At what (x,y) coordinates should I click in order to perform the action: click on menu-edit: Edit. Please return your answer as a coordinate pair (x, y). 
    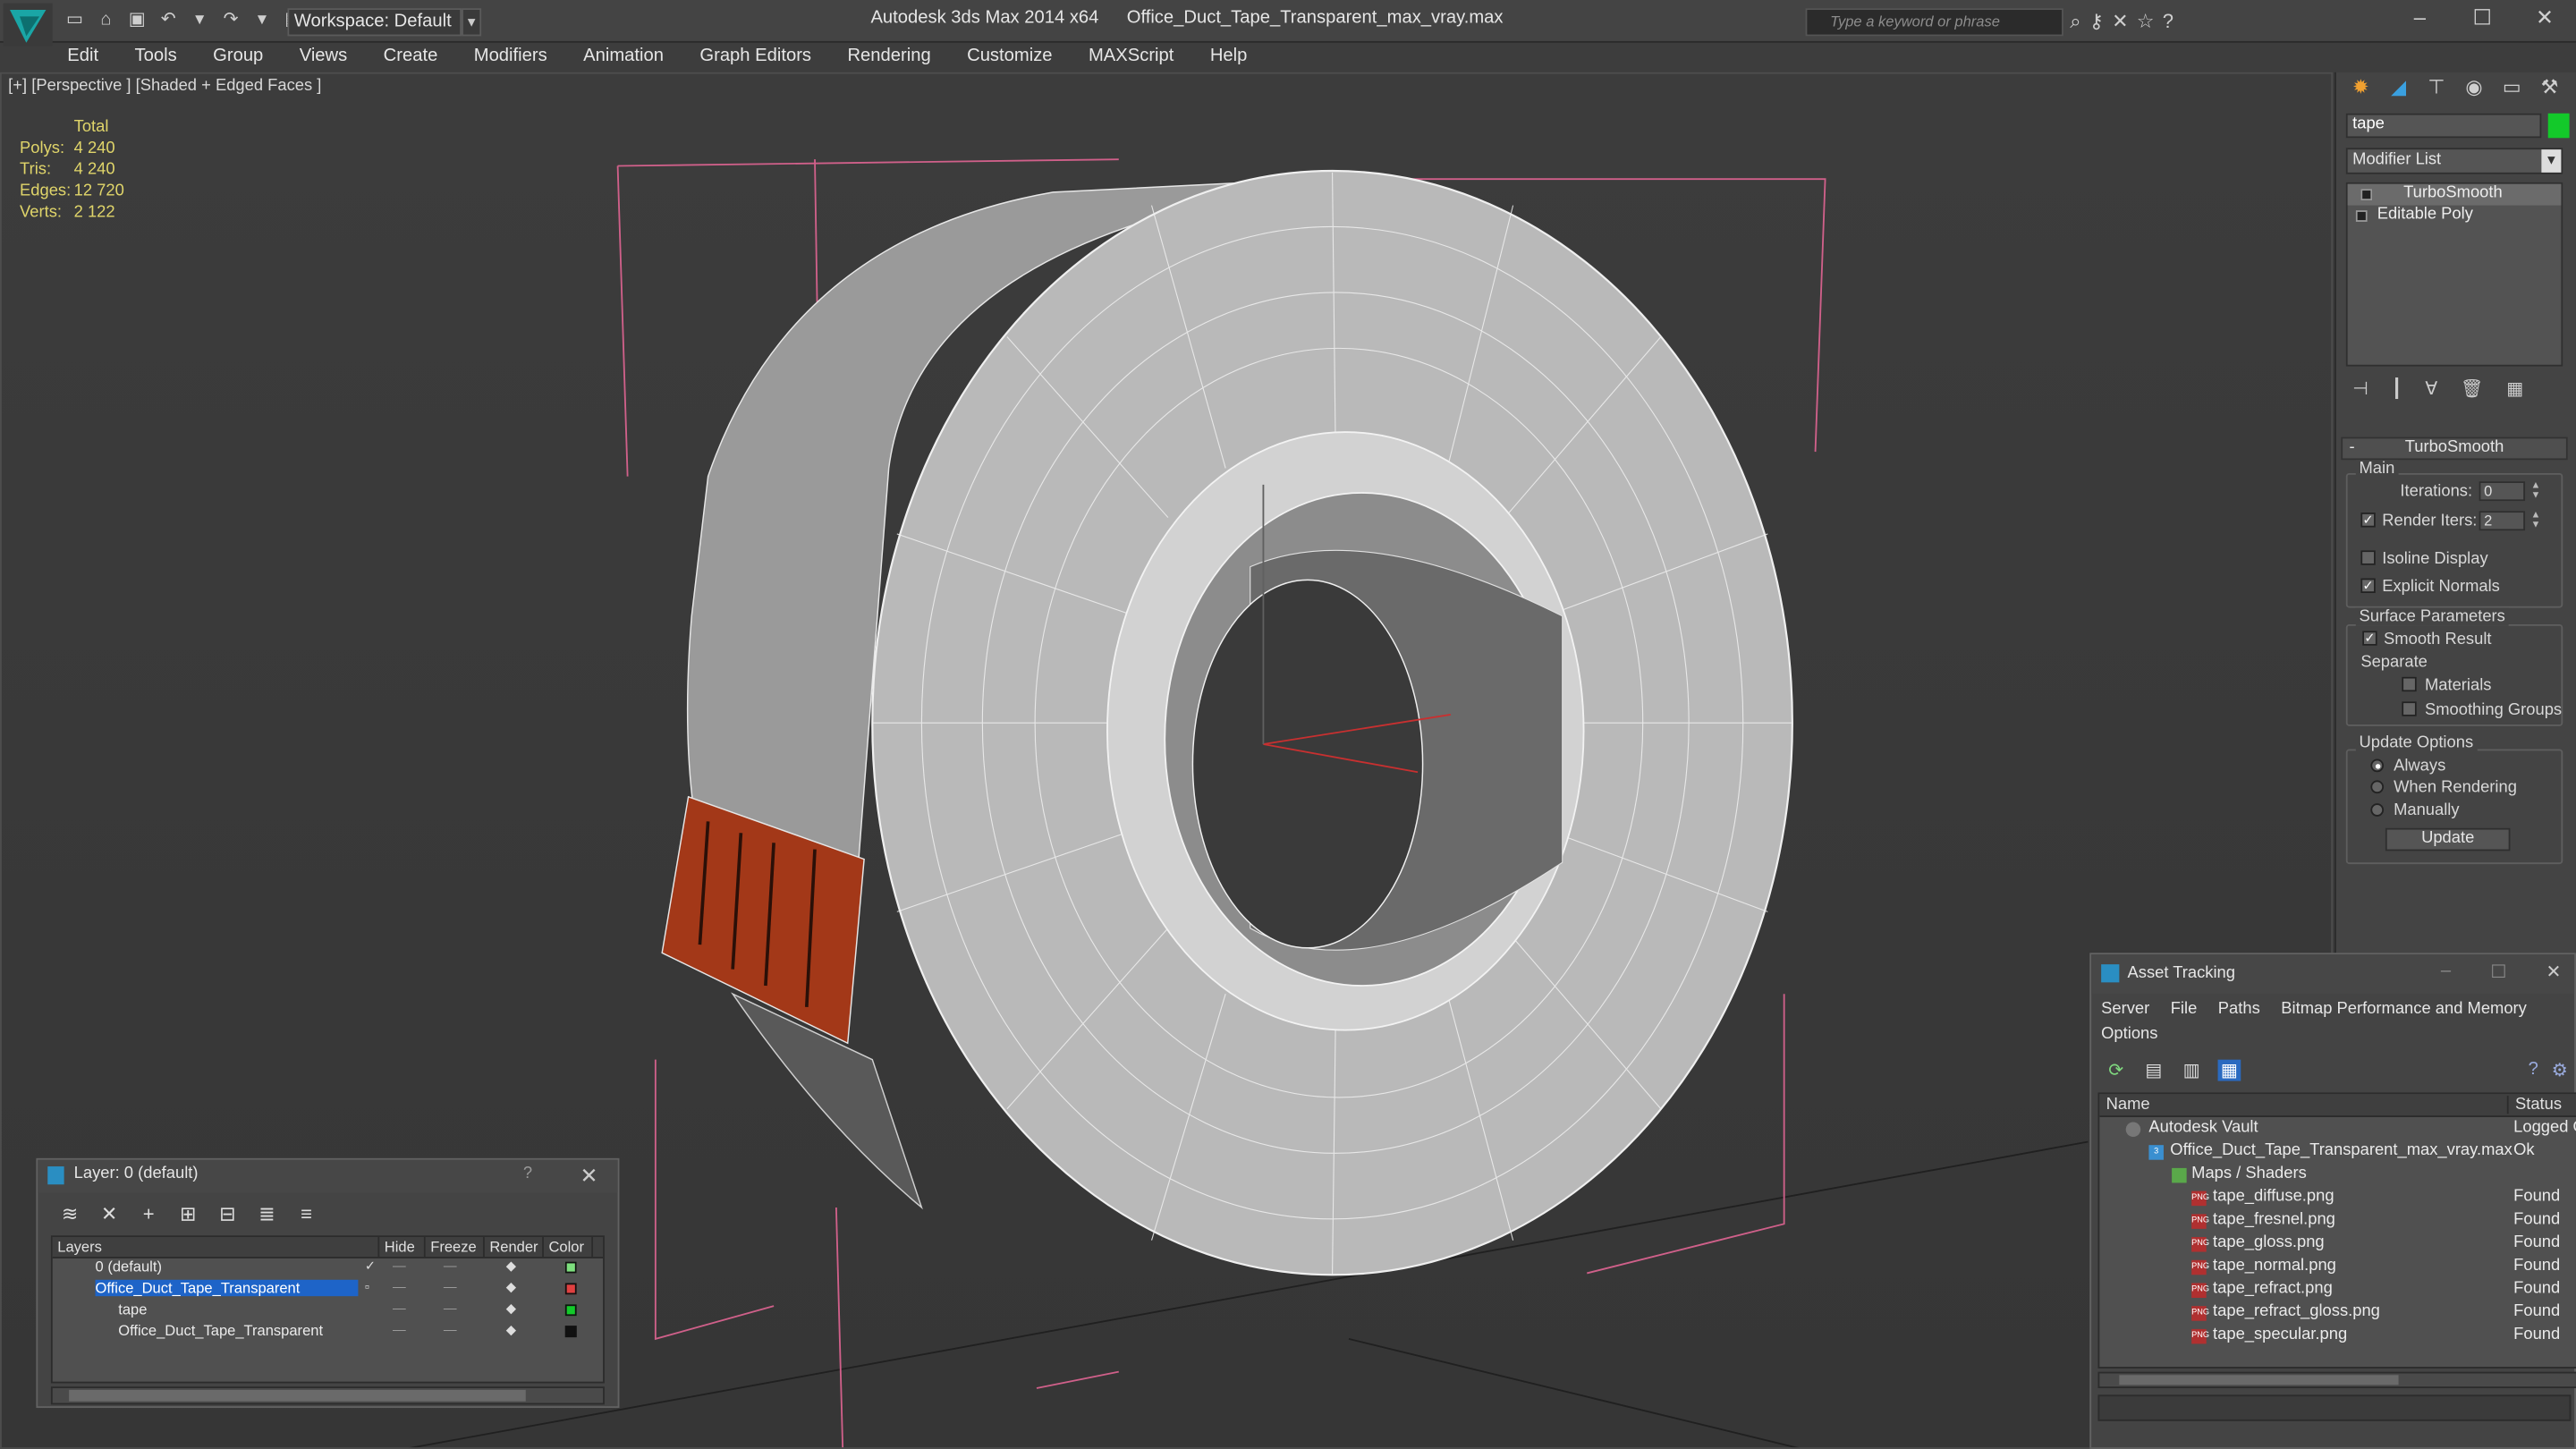
    Looking at the image, I should click on (82, 57).